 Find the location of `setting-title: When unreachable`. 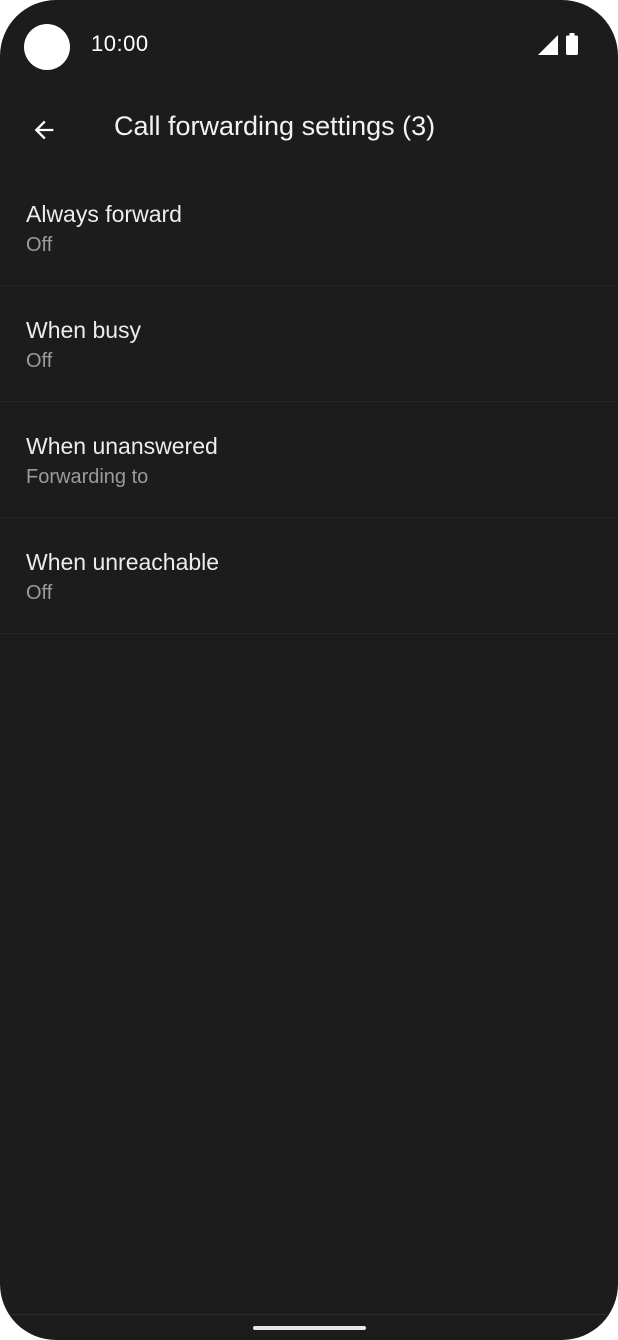

setting-title: When unreachable is located at coordinates (123, 562).